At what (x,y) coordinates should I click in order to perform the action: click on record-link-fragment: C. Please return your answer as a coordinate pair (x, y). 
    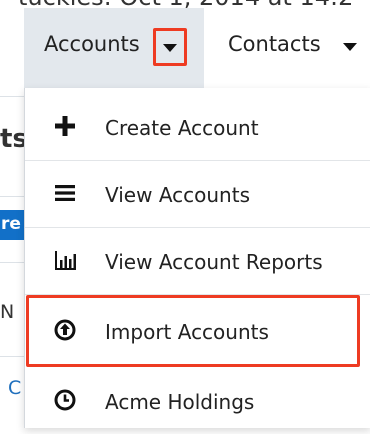
    Looking at the image, I should click on (14, 388).